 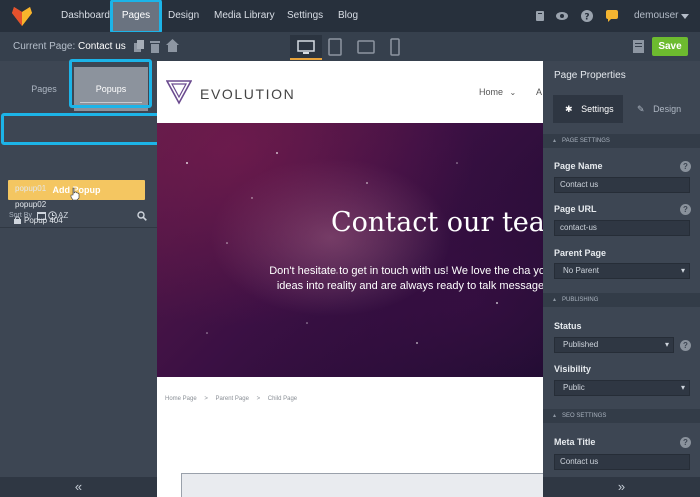 What do you see at coordinates (282, 399) in the screenshot?
I see `breadcrumb-child: Child Page` at bounding box center [282, 399].